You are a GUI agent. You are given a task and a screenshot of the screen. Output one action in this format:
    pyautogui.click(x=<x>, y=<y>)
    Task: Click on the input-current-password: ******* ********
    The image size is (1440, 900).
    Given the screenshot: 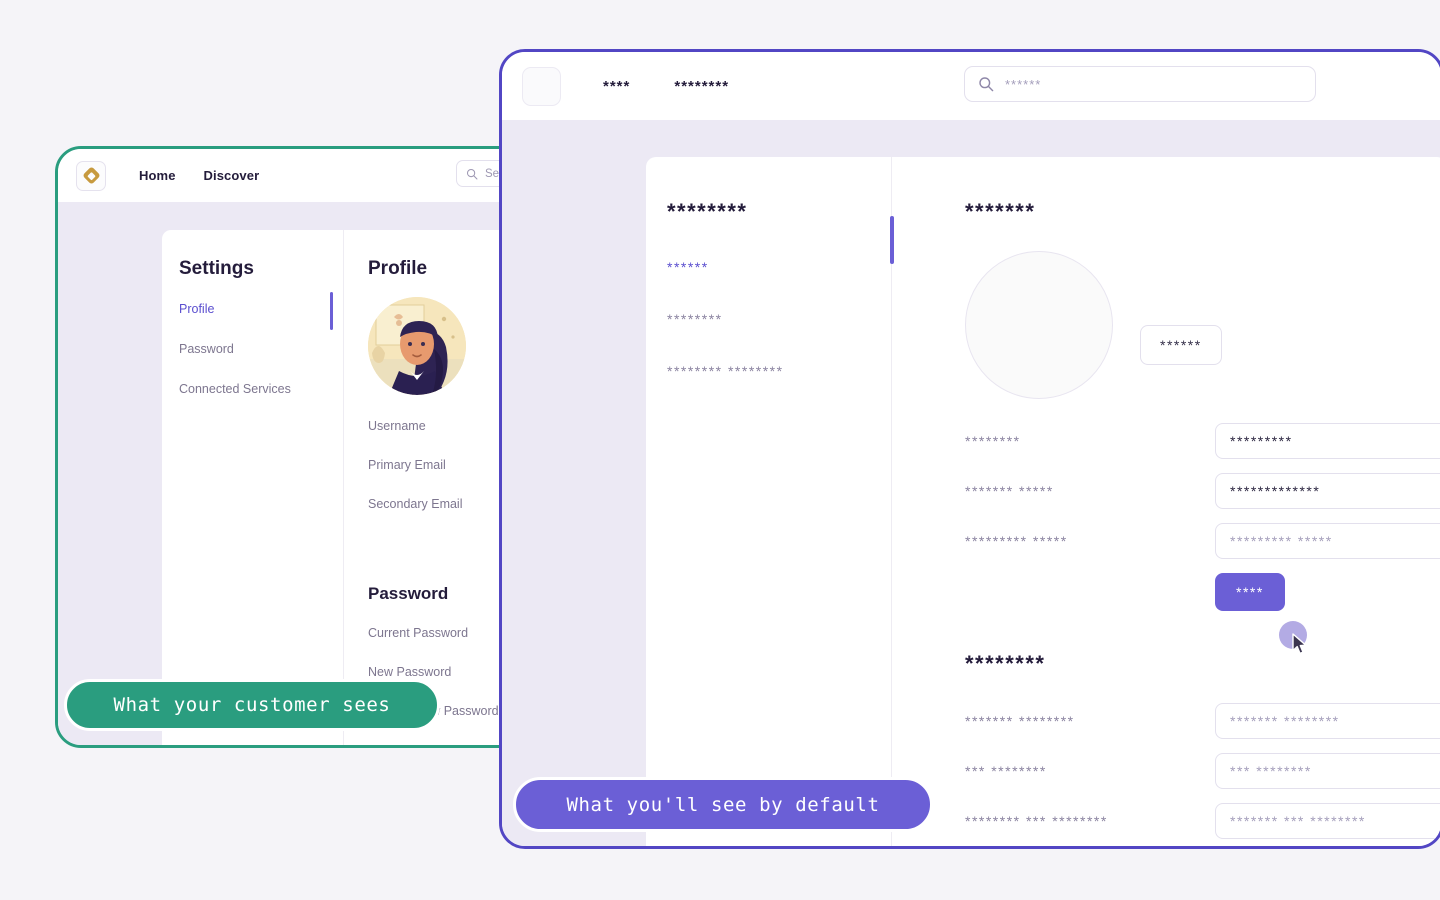 What is the action you would take?
    pyautogui.click(x=1327, y=721)
    